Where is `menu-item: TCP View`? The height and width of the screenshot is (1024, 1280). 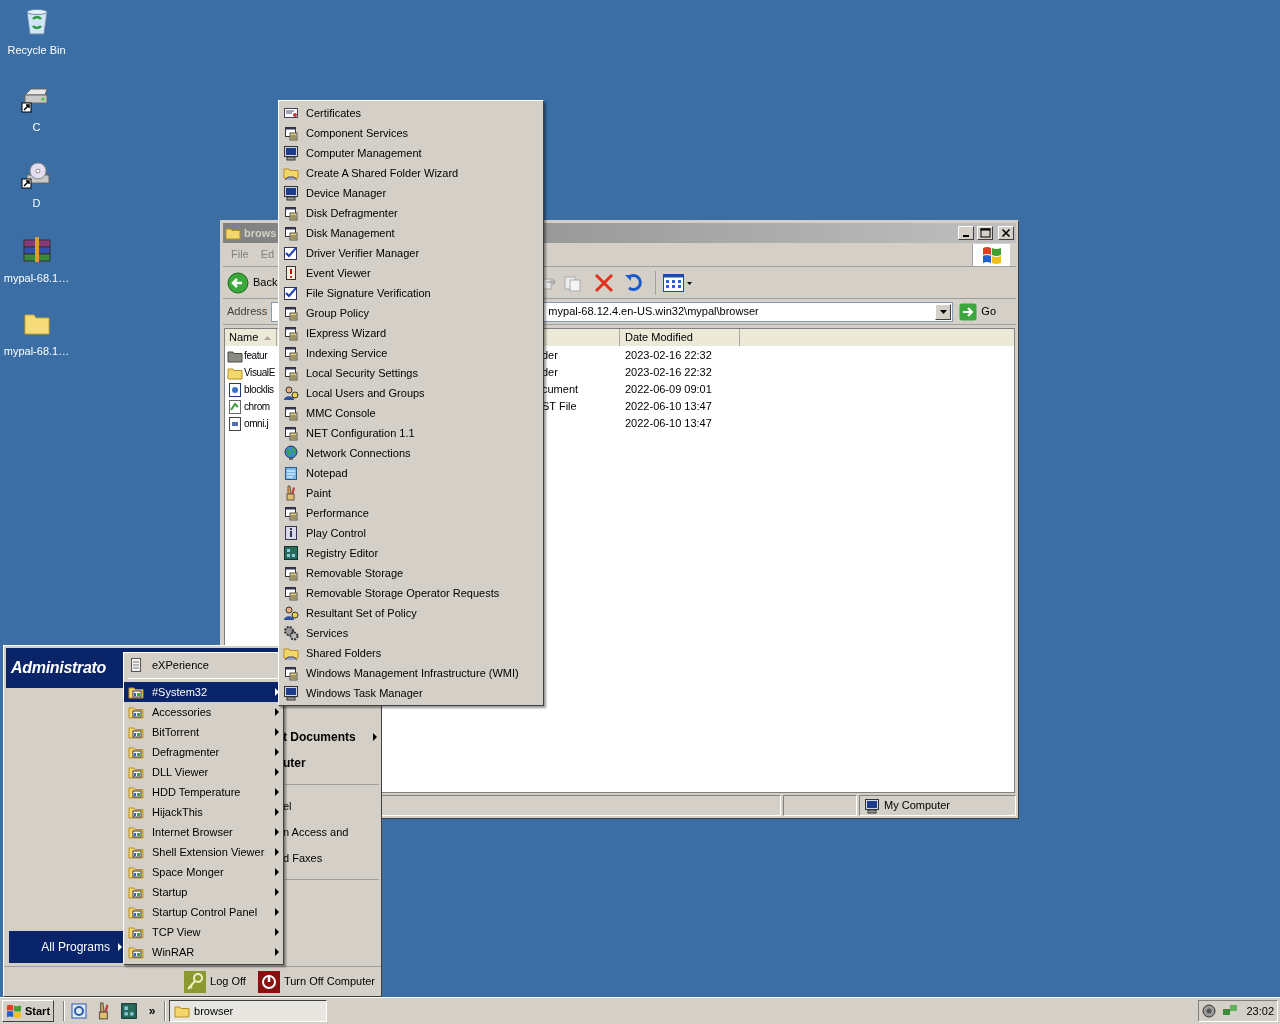 menu-item: TCP View is located at coordinates (203, 932).